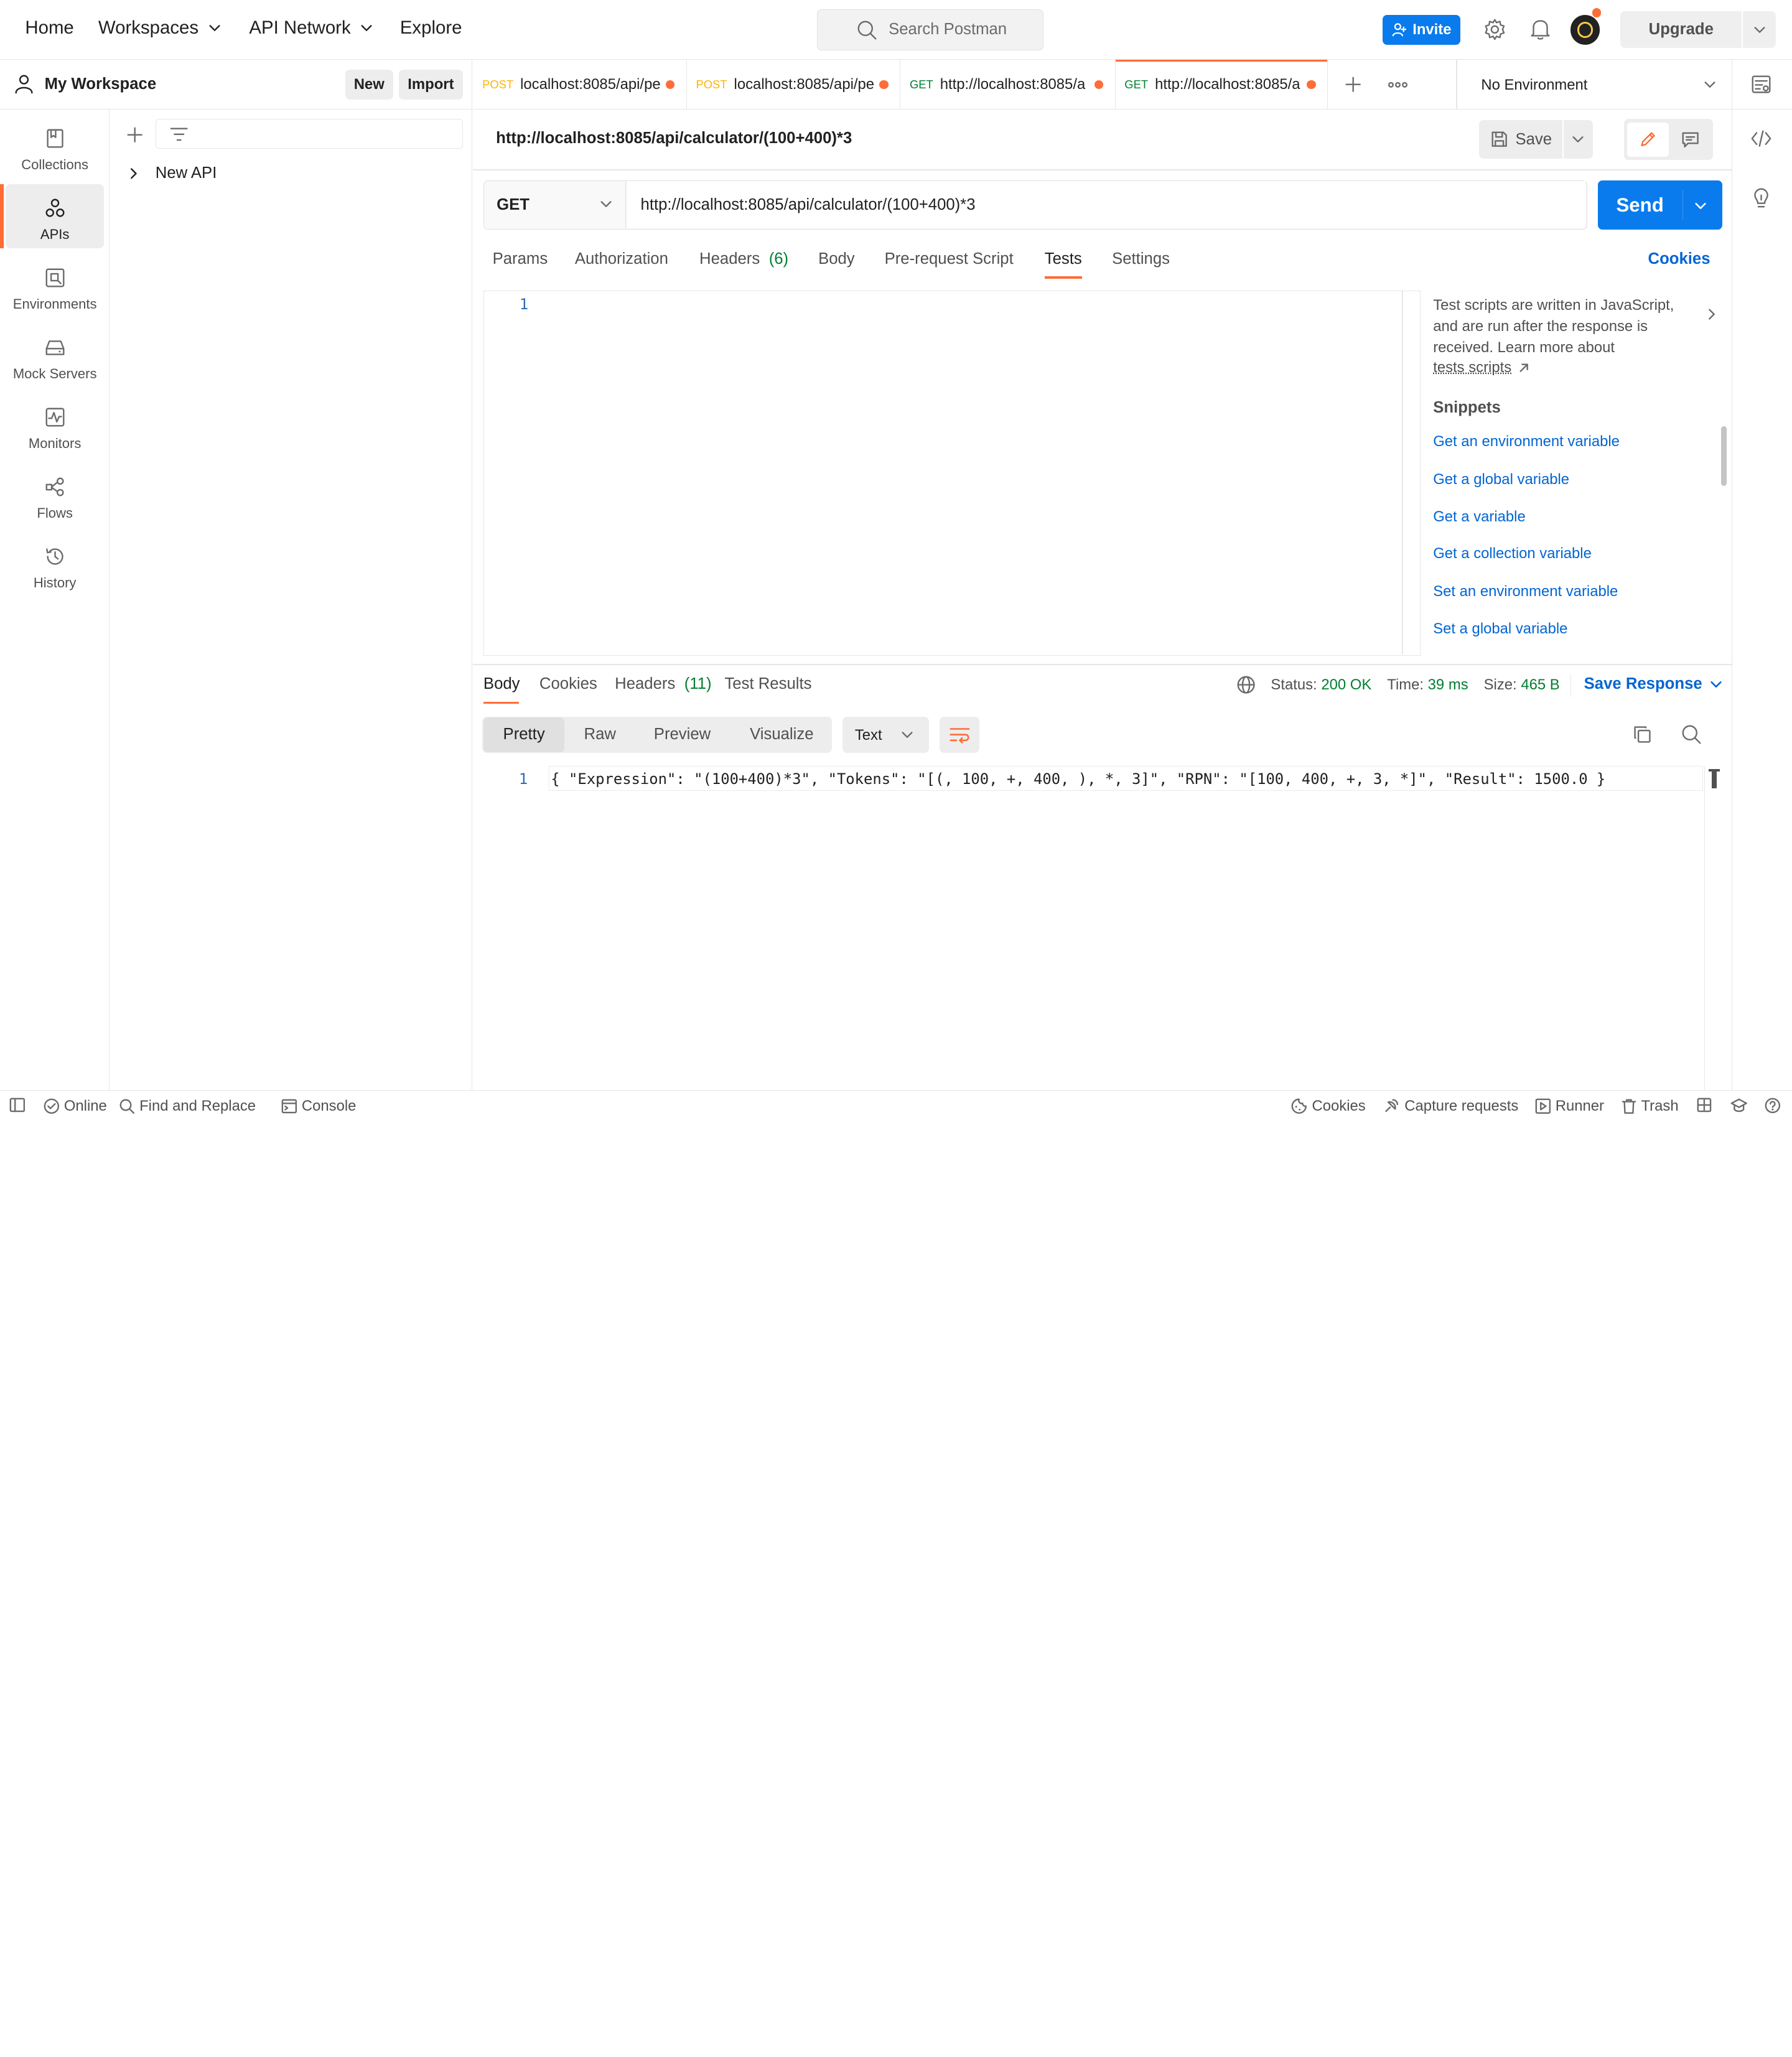 This screenshot has height=2057, width=1792. I want to click on globe-icon, so click(1246, 684).